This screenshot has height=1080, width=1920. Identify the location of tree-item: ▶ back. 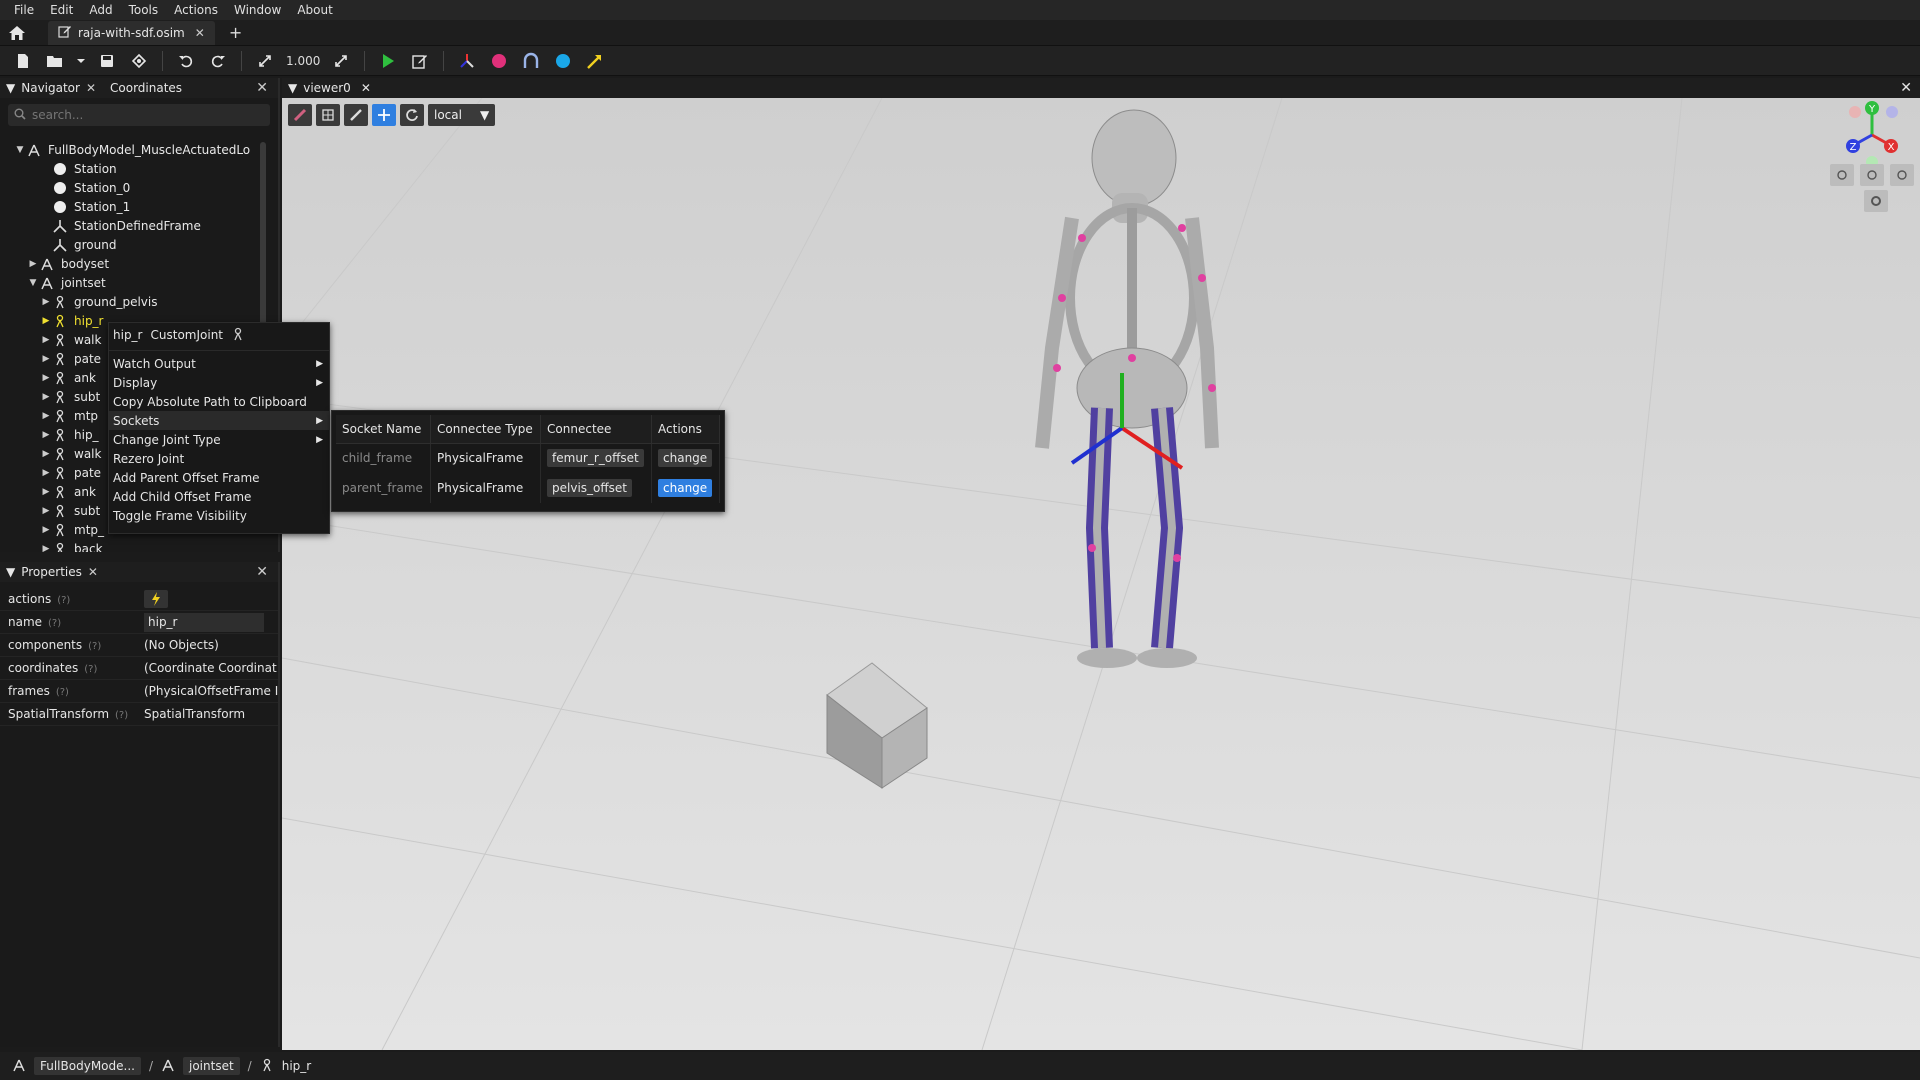
(134, 545).